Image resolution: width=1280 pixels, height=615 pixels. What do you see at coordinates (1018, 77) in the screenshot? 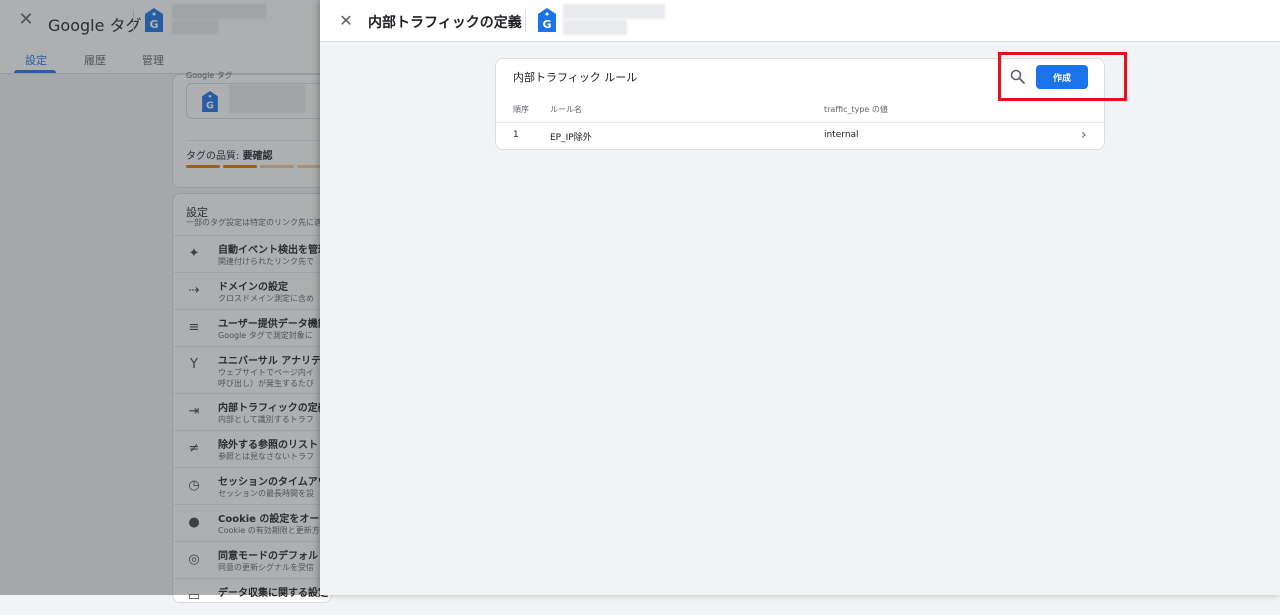
I see `search-icon` at bounding box center [1018, 77].